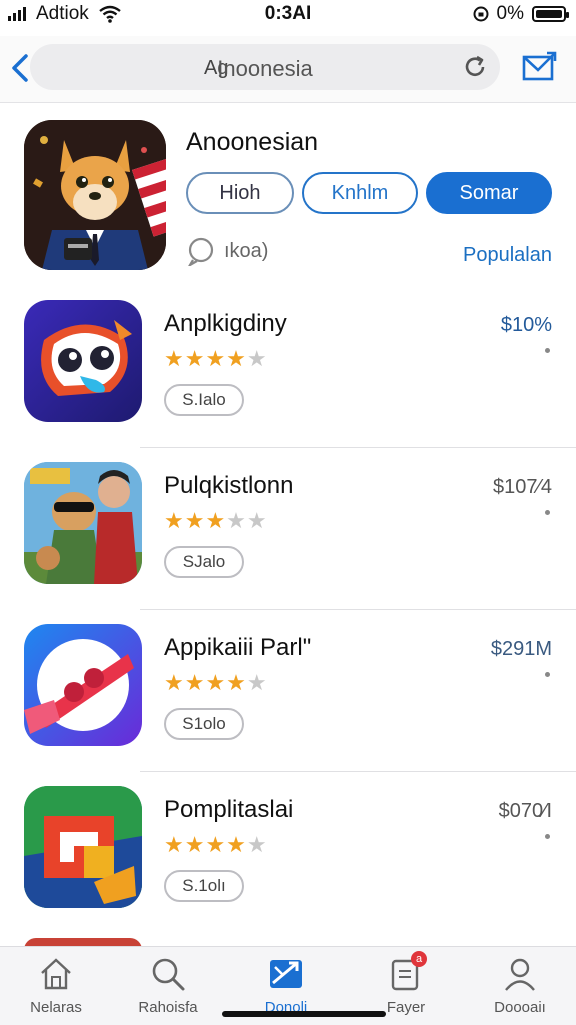 The width and height of the screenshot is (576, 1025). What do you see at coordinates (238, 647) in the screenshot?
I see `app-name: Appikaiii Parl"` at bounding box center [238, 647].